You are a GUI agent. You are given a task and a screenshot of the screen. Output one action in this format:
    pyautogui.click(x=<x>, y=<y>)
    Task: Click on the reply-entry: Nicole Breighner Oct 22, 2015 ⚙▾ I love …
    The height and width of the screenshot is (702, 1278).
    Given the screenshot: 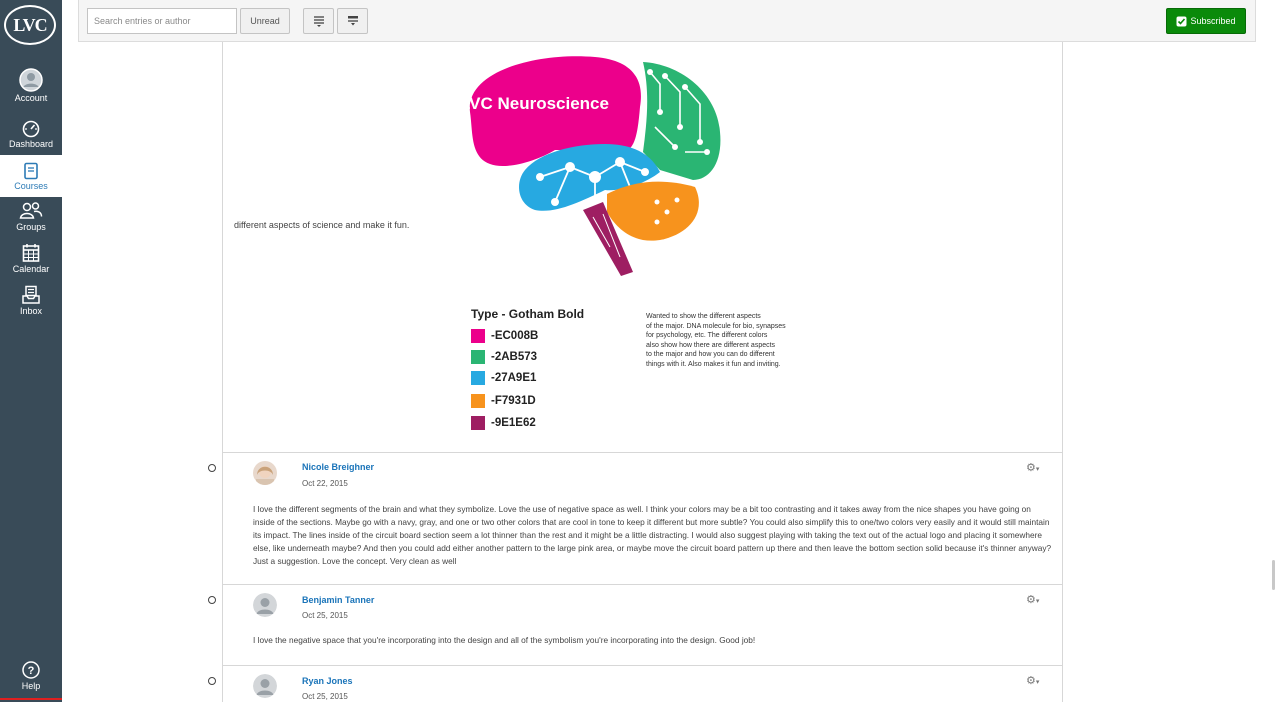 What is the action you would take?
    pyautogui.click(x=635, y=518)
    